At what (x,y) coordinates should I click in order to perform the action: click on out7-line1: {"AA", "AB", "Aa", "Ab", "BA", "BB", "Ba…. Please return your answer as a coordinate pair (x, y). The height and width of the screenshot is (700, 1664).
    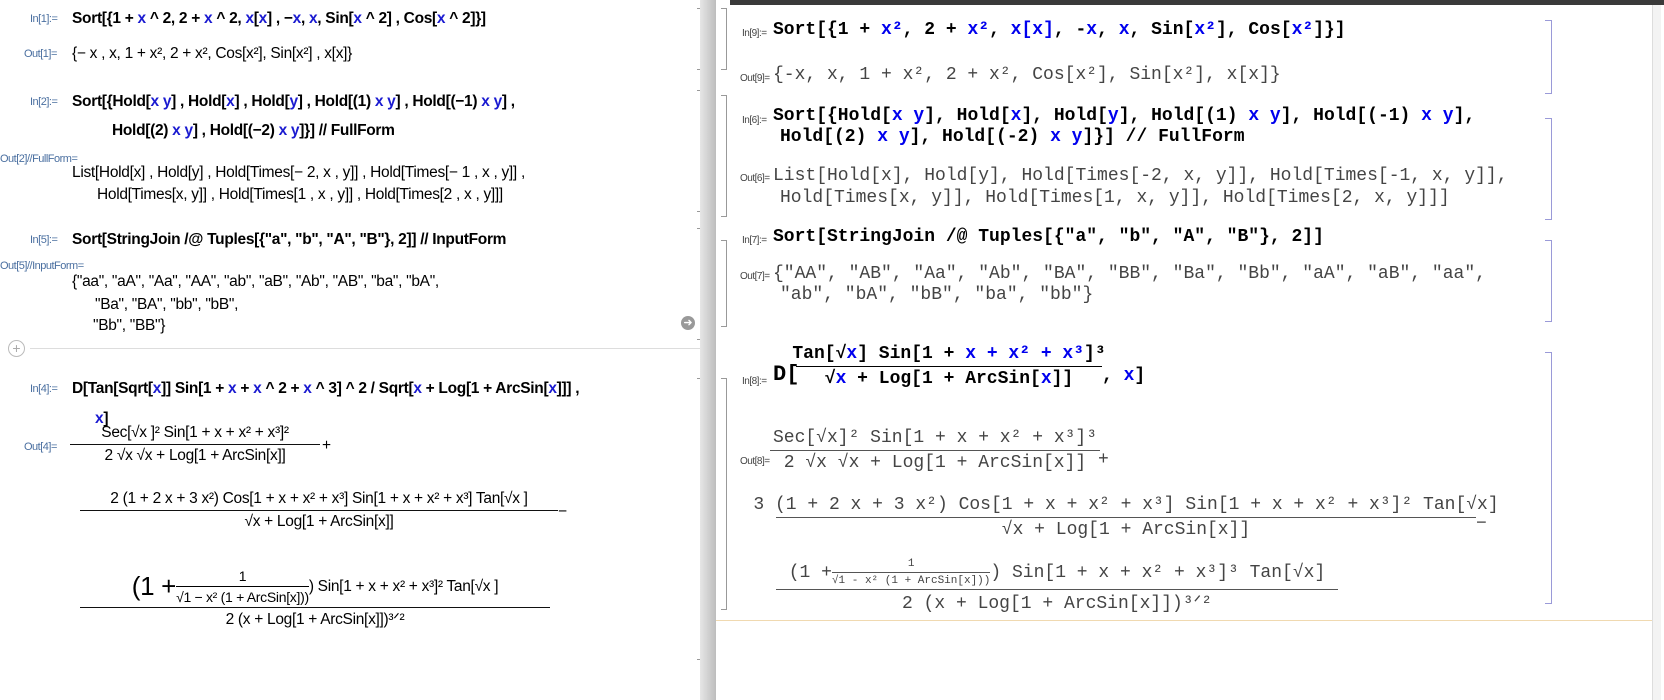
    Looking at the image, I should click on (1129, 274).